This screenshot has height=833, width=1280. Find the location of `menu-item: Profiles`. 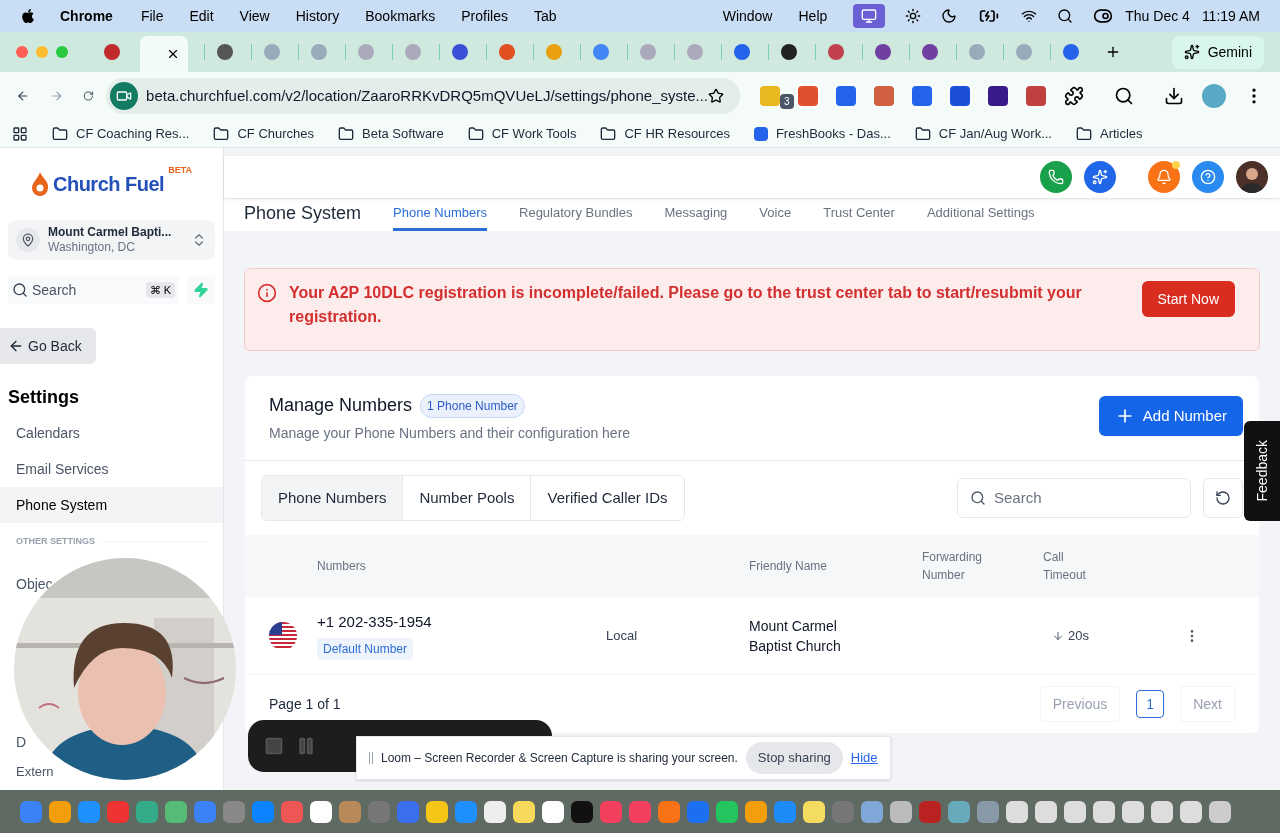

menu-item: Profiles is located at coordinates (484, 16).